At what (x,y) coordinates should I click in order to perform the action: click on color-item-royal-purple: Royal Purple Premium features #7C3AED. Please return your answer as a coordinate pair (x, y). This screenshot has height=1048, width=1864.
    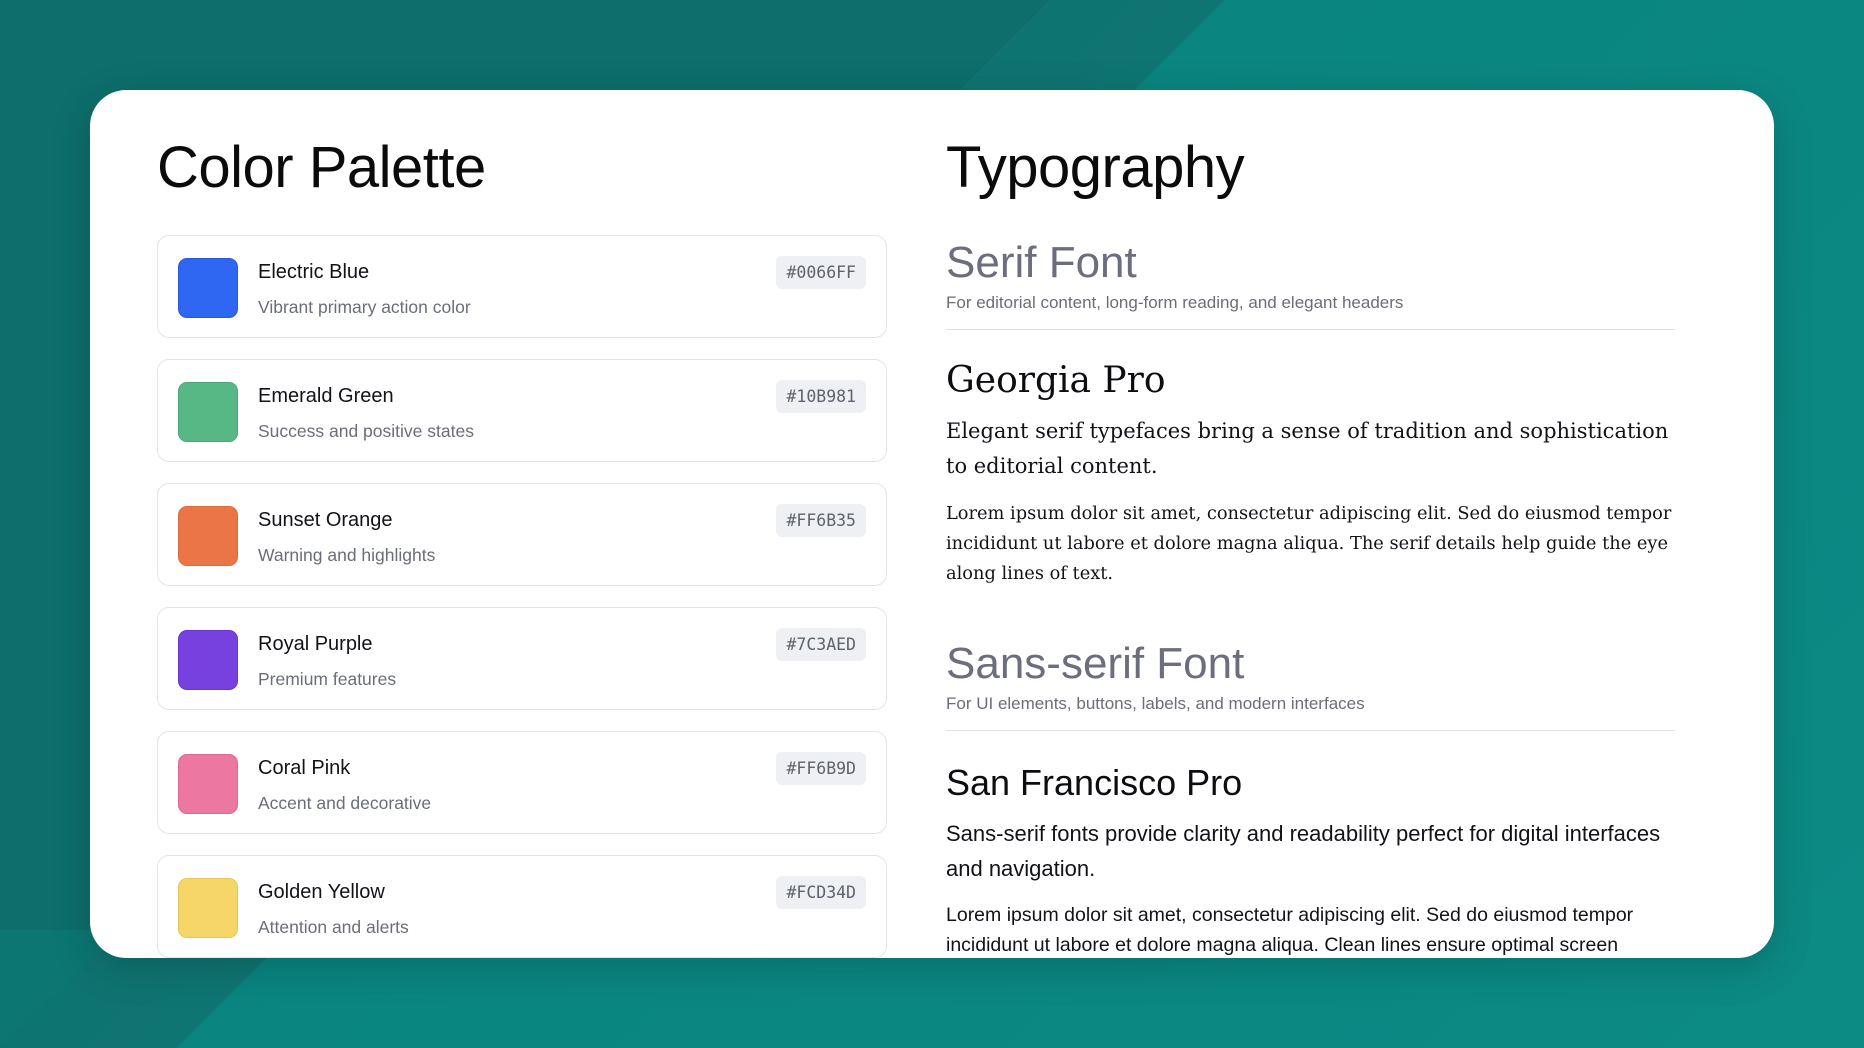
    Looking at the image, I should click on (522, 658).